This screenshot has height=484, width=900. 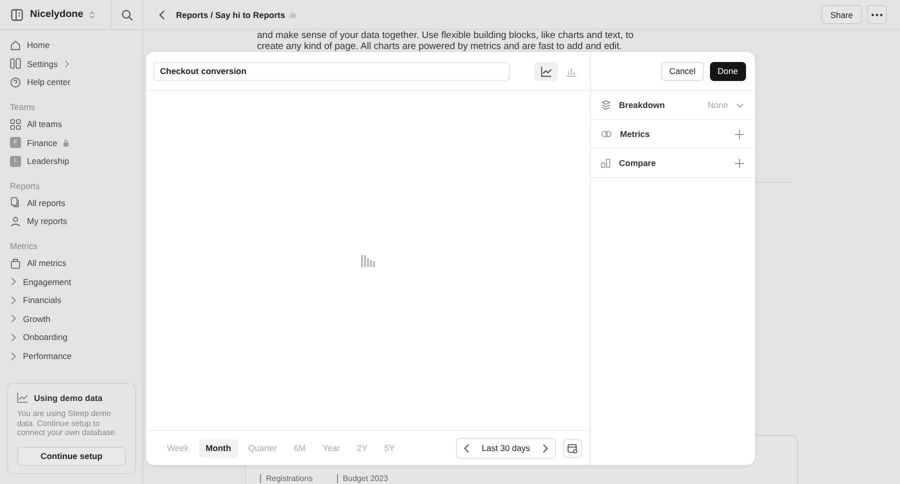 What do you see at coordinates (76, 82) in the screenshot?
I see `sidebar-item: Help center` at bounding box center [76, 82].